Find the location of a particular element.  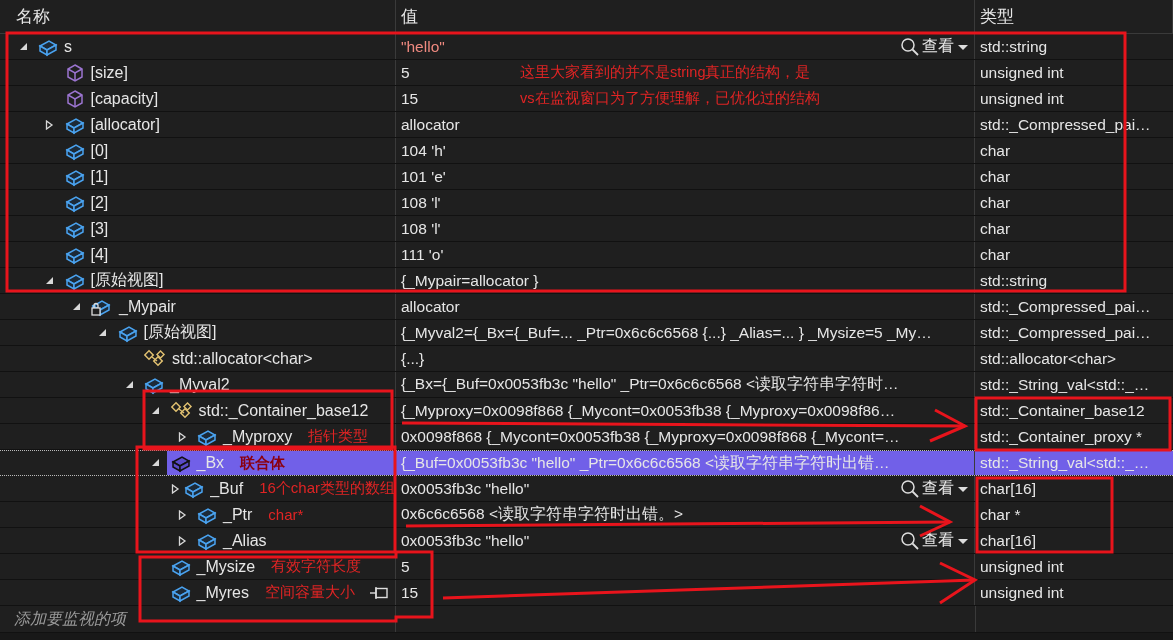

annotation-text: 这里大家看到的并不是string真正的结构，是 is located at coordinates (665, 72).